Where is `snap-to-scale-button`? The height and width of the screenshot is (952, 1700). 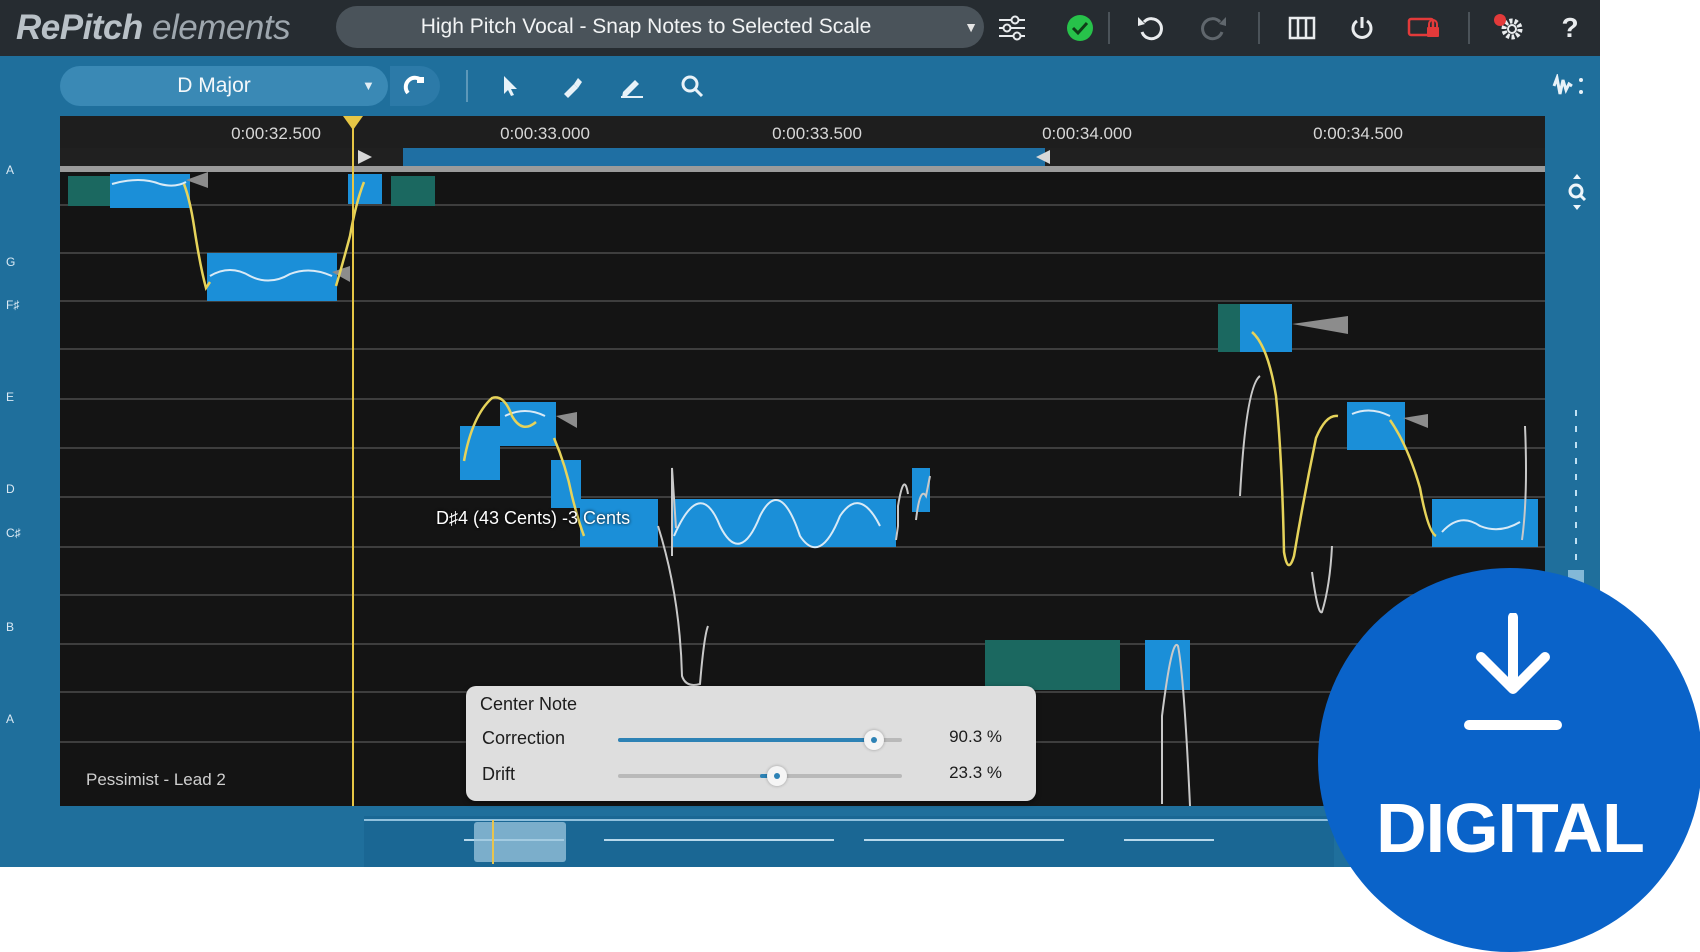
snap-to-scale-button is located at coordinates (415, 86).